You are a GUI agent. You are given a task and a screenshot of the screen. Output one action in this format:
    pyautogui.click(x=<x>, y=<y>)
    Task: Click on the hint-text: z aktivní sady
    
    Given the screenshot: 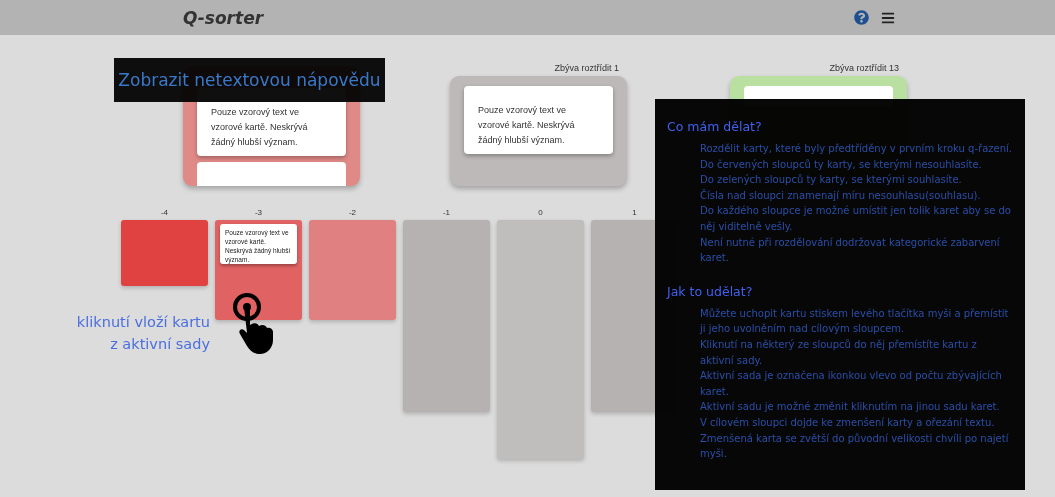 What is the action you would take?
    pyautogui.click(x=159, y=344)
    